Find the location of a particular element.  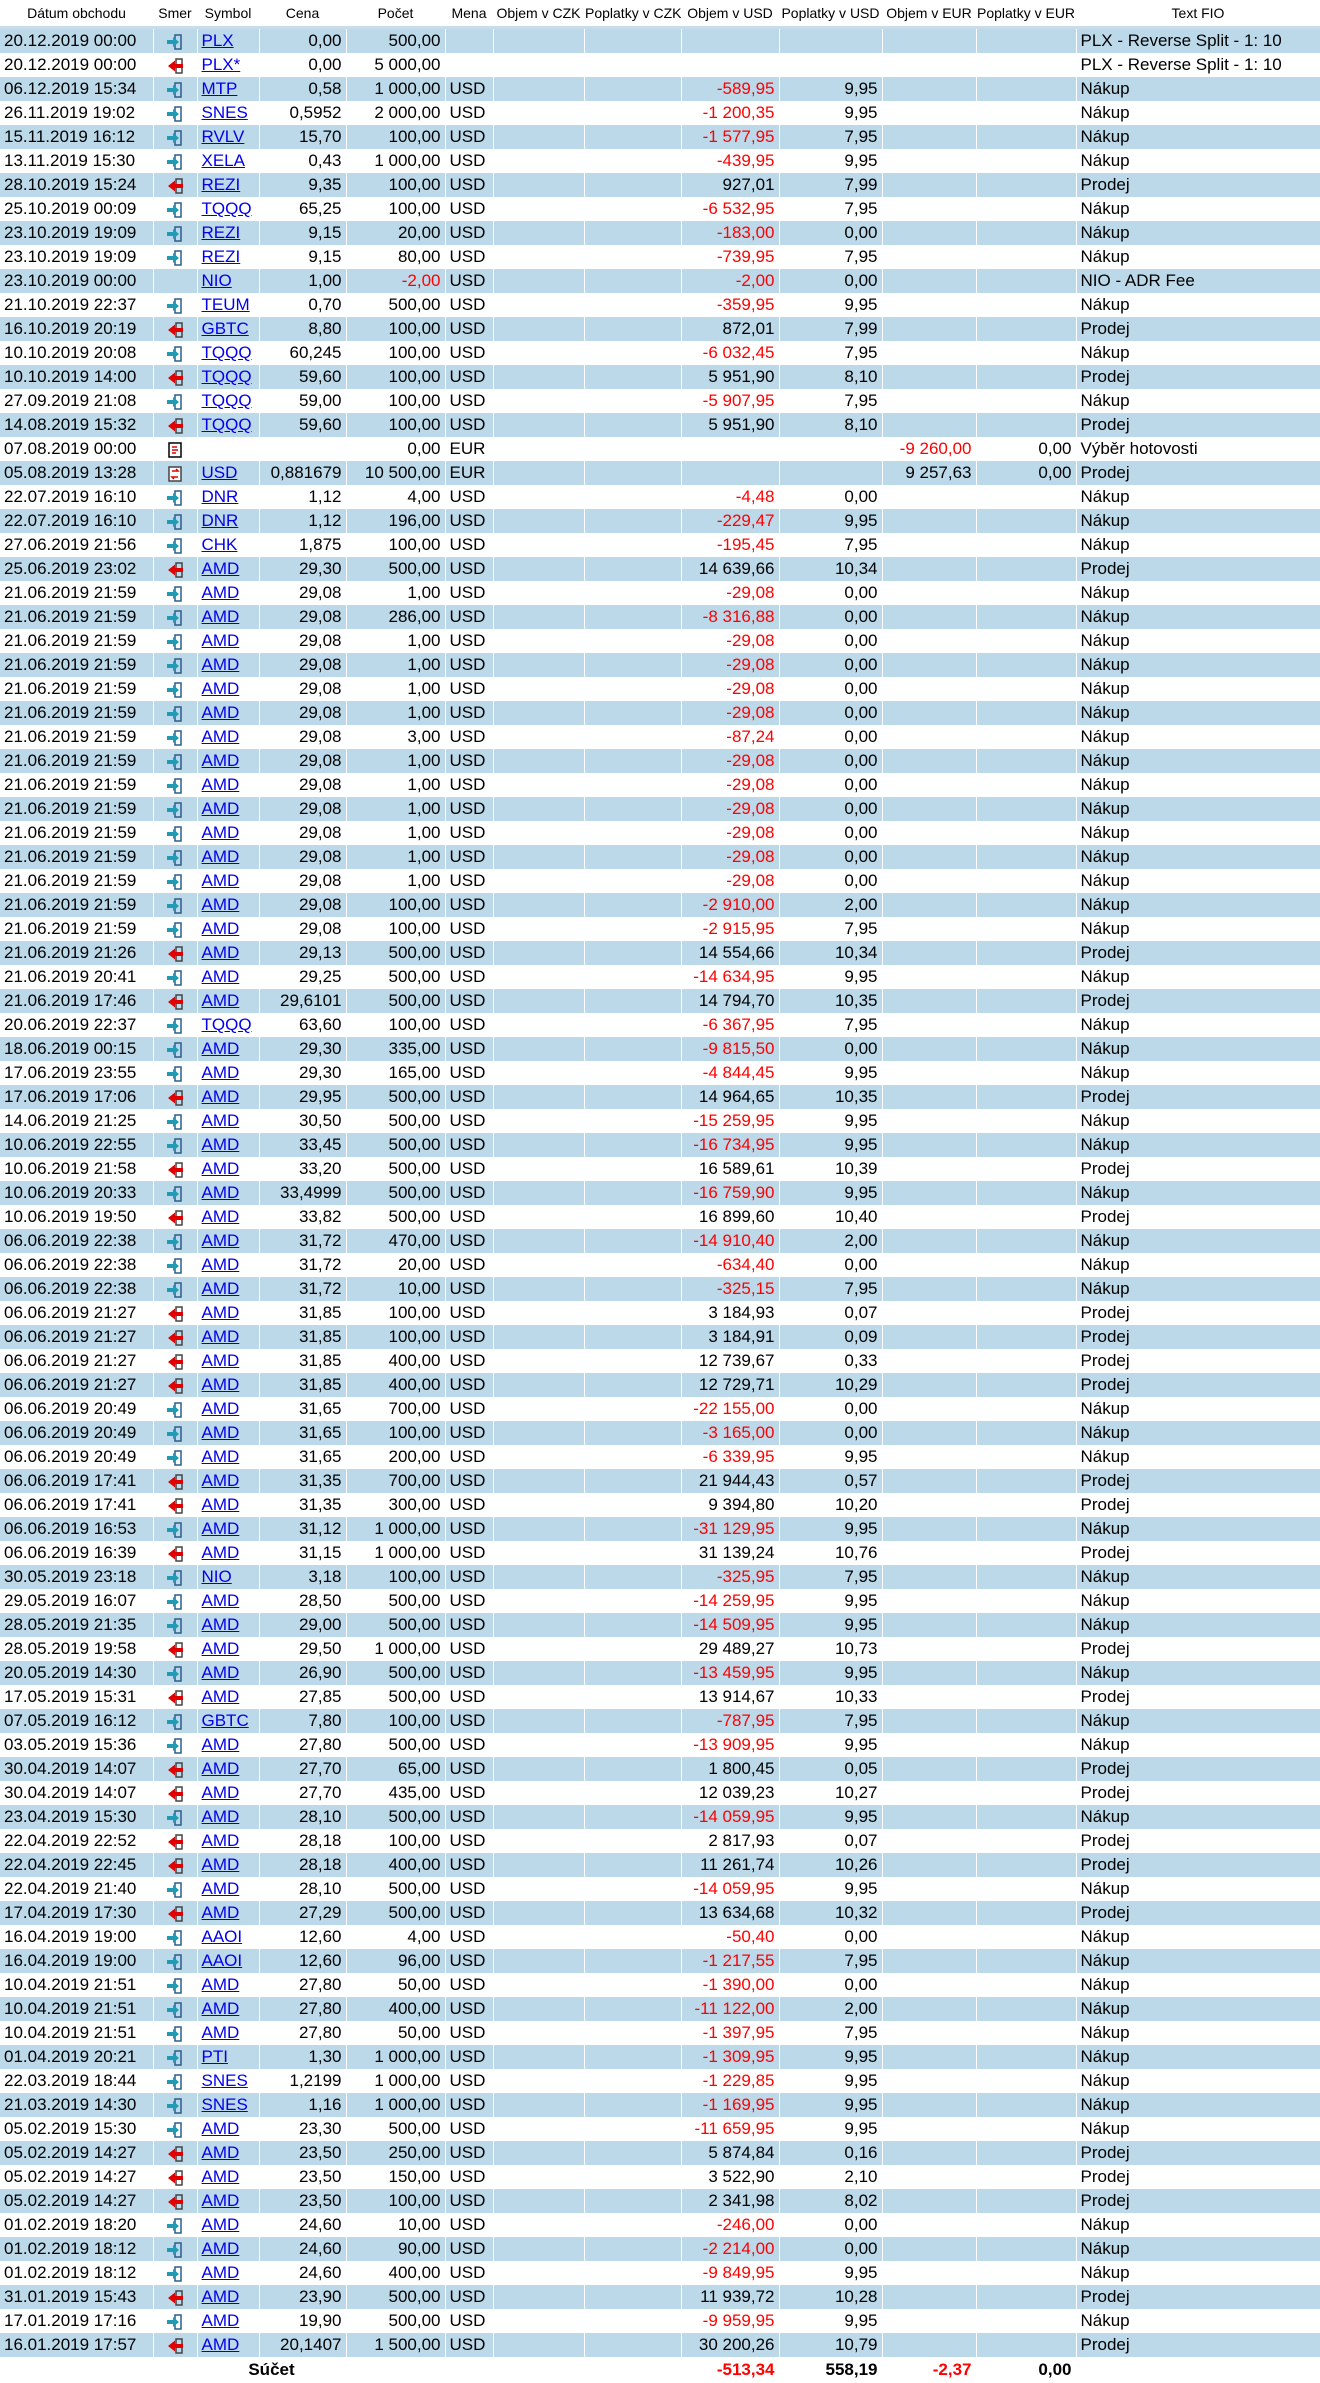

symbol-link: RVLV is located at coordinates (223, 136).